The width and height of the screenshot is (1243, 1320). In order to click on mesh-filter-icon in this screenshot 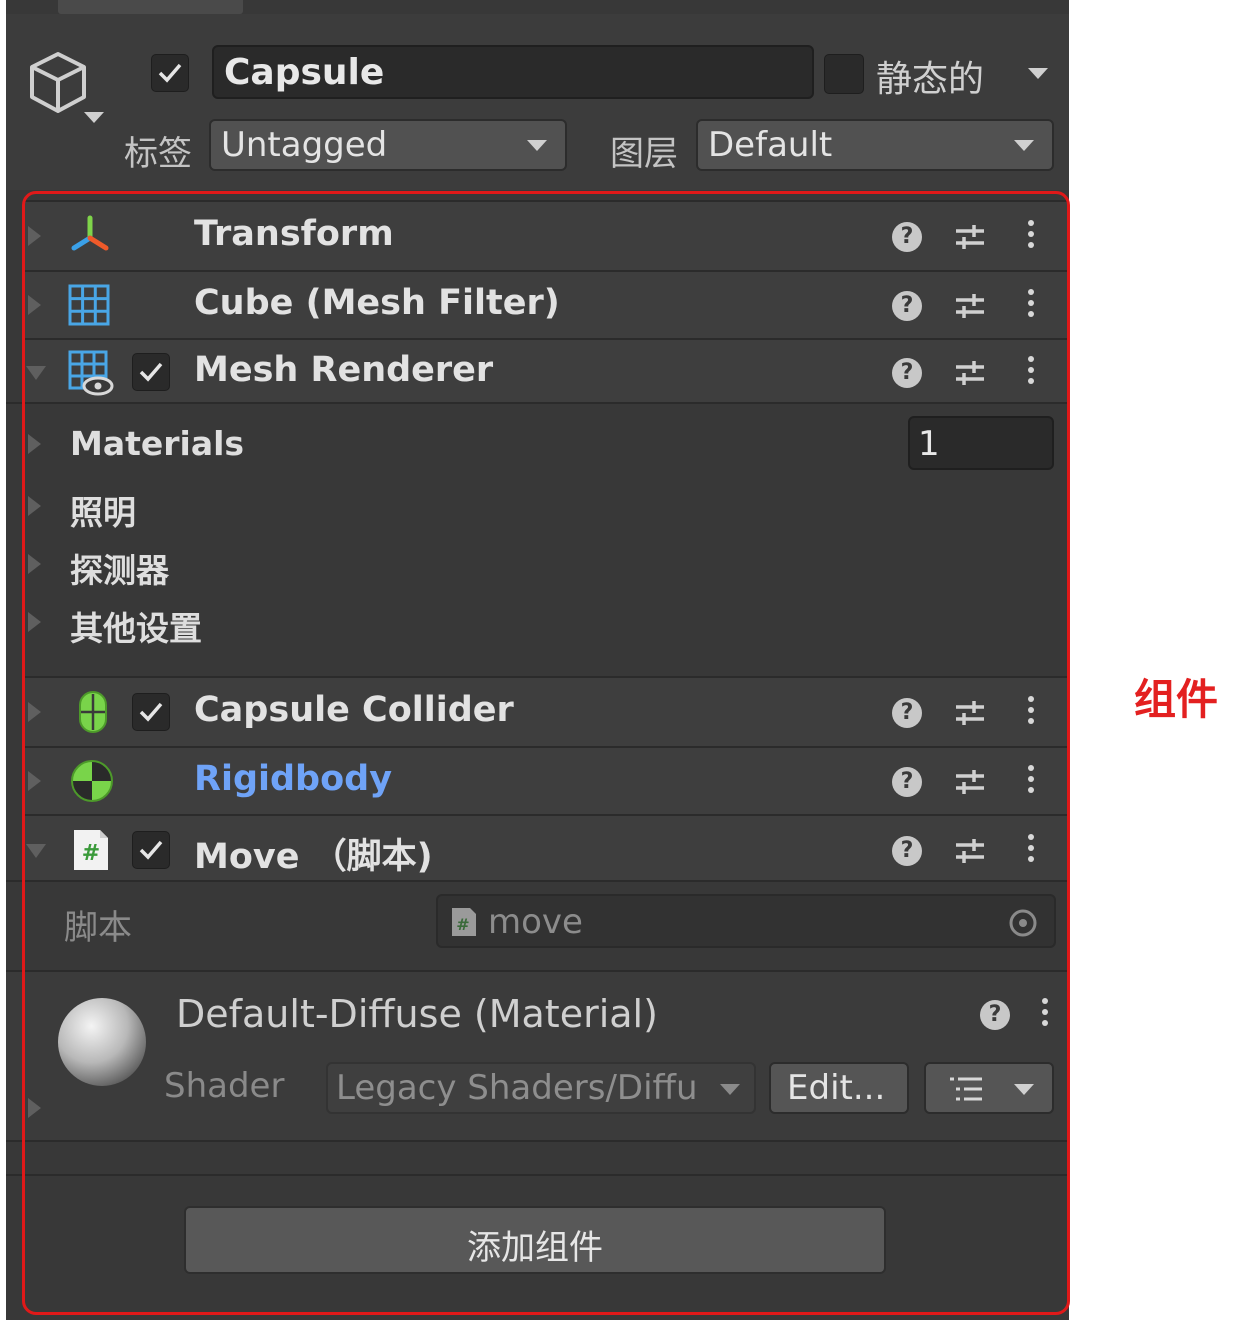, I will do `click(89, 305)`.